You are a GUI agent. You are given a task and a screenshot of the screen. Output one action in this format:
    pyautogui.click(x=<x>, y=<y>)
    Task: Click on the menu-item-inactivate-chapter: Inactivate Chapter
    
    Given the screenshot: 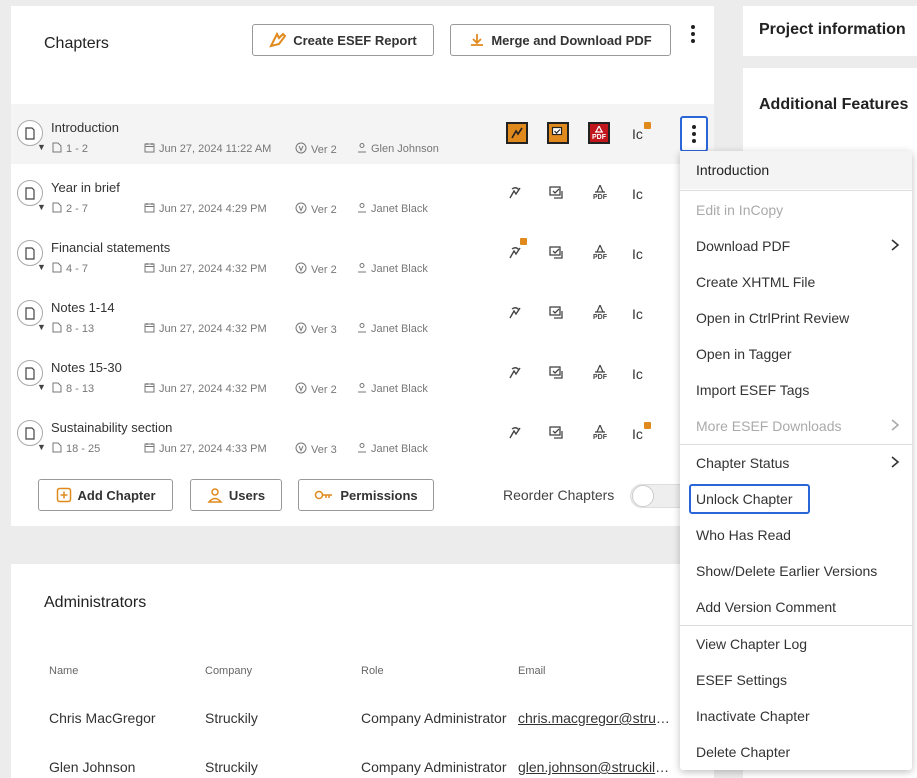 What is the action you would take?
    pyautogui.click(x=796, y=716)
    